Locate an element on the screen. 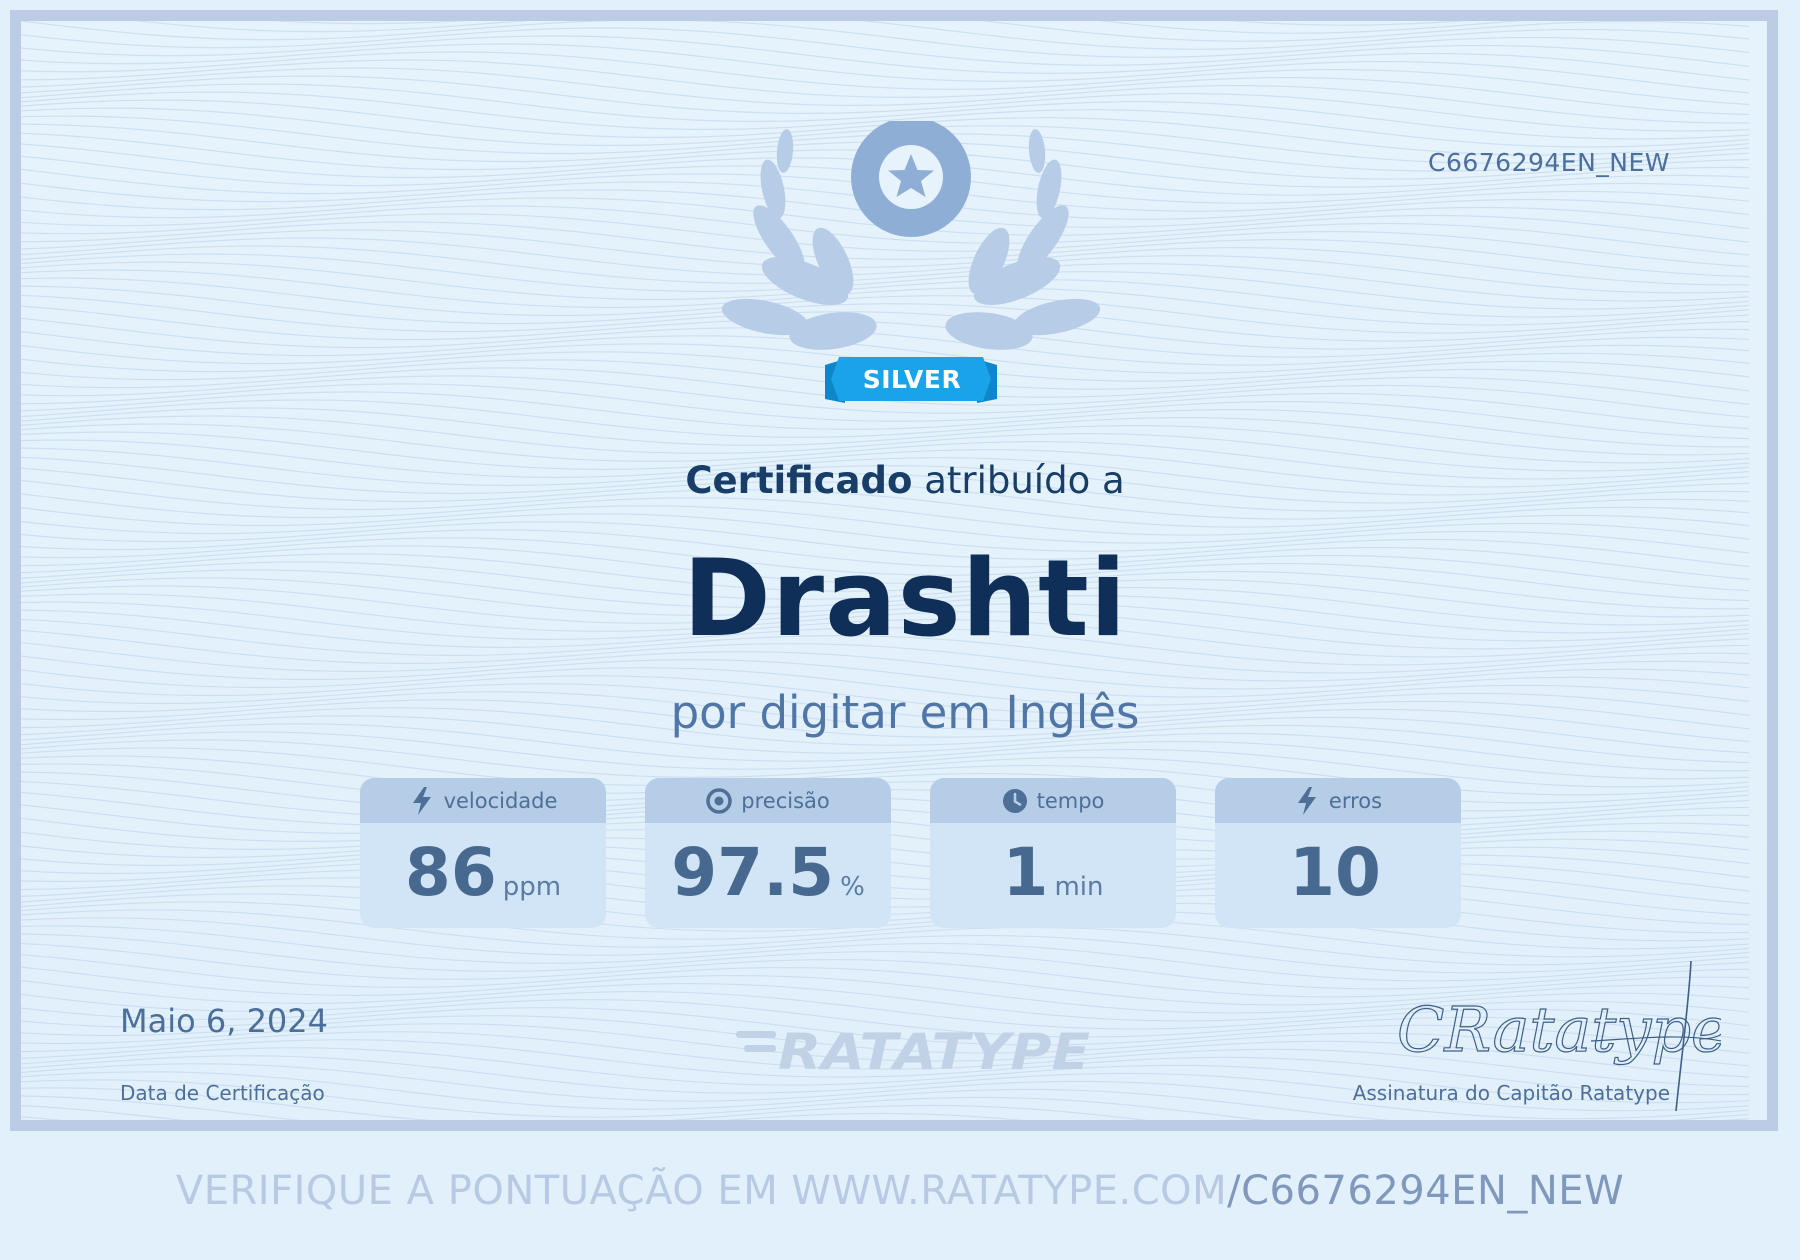 This screenshot has height=1260, width=1800. stat-label: precisão is located at coordinates (785, 800).